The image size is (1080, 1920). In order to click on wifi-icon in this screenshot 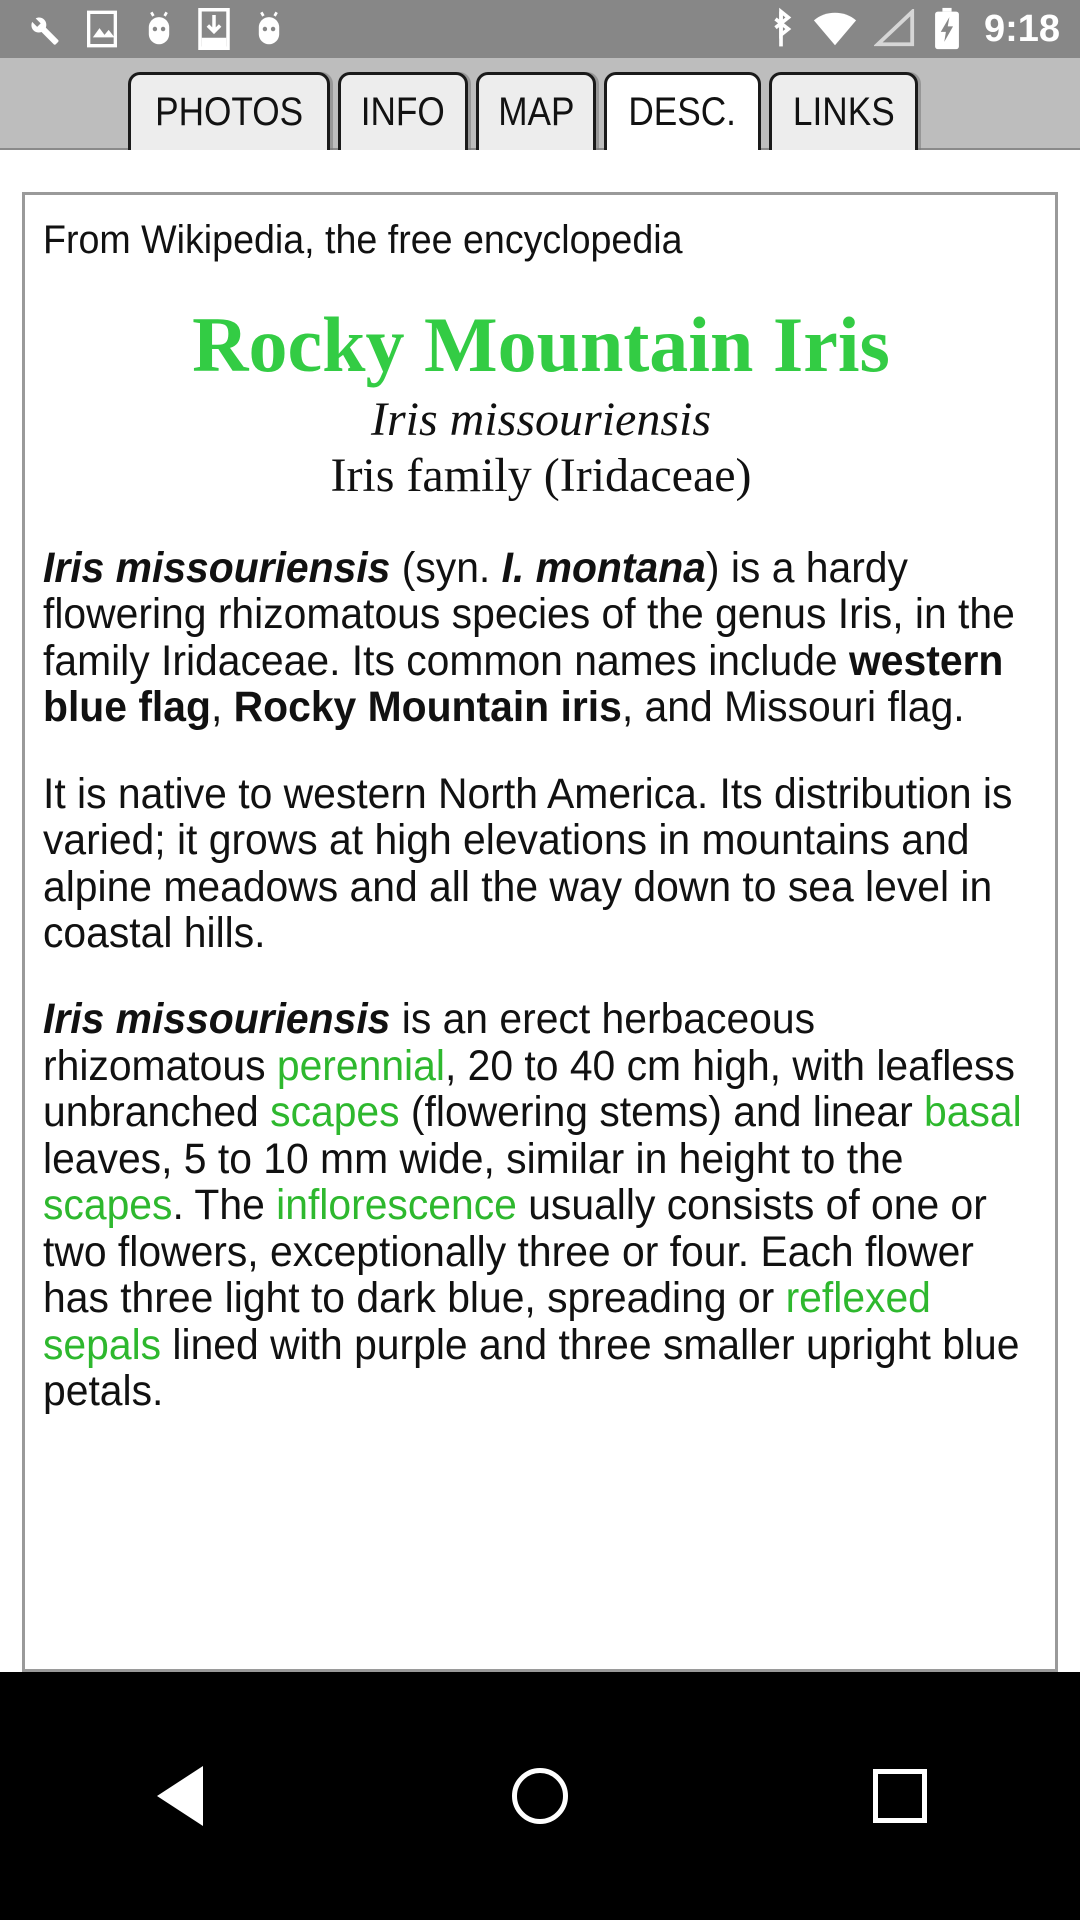, I will do `click(835, 29)`.